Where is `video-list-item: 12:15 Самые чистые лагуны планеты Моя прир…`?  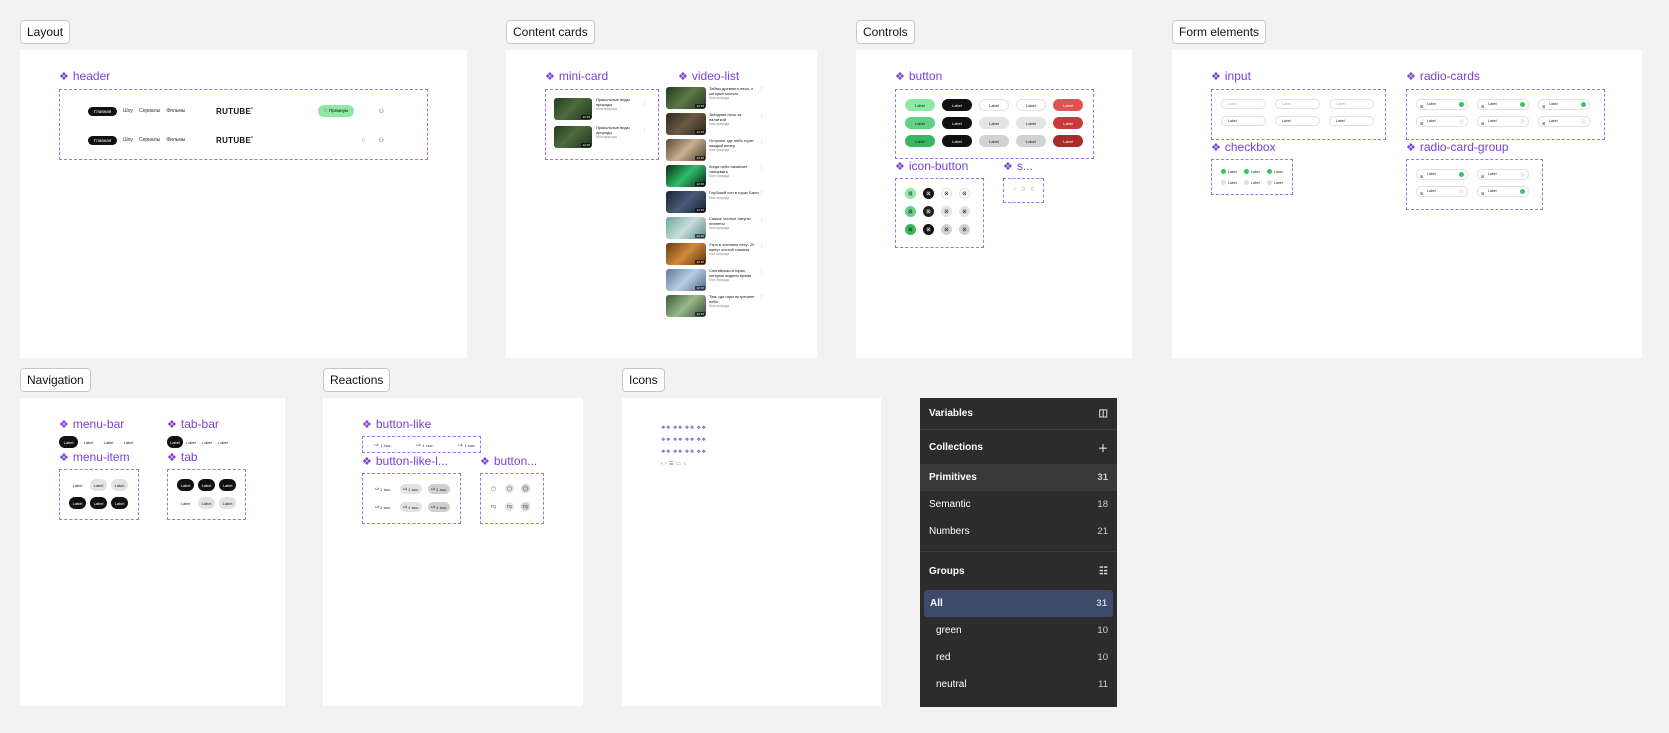 video-list-item: 12:15 Самые чистые лагуны планеты Моя прир… is located at coordinates (715, 227).